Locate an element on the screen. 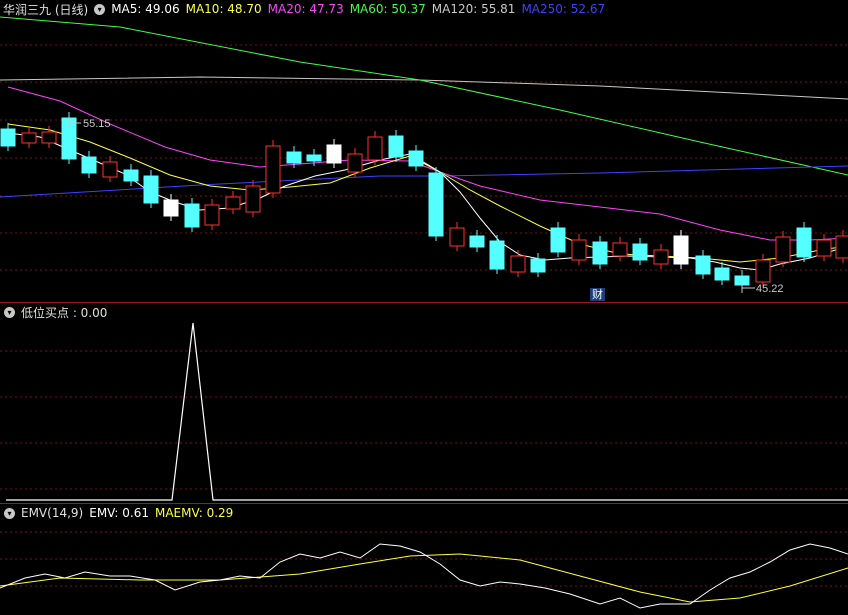 Image resolution: width=848 pixels, height=615 pixels. emv-title: EMV(14,9) is located at coordinates (52, 513).